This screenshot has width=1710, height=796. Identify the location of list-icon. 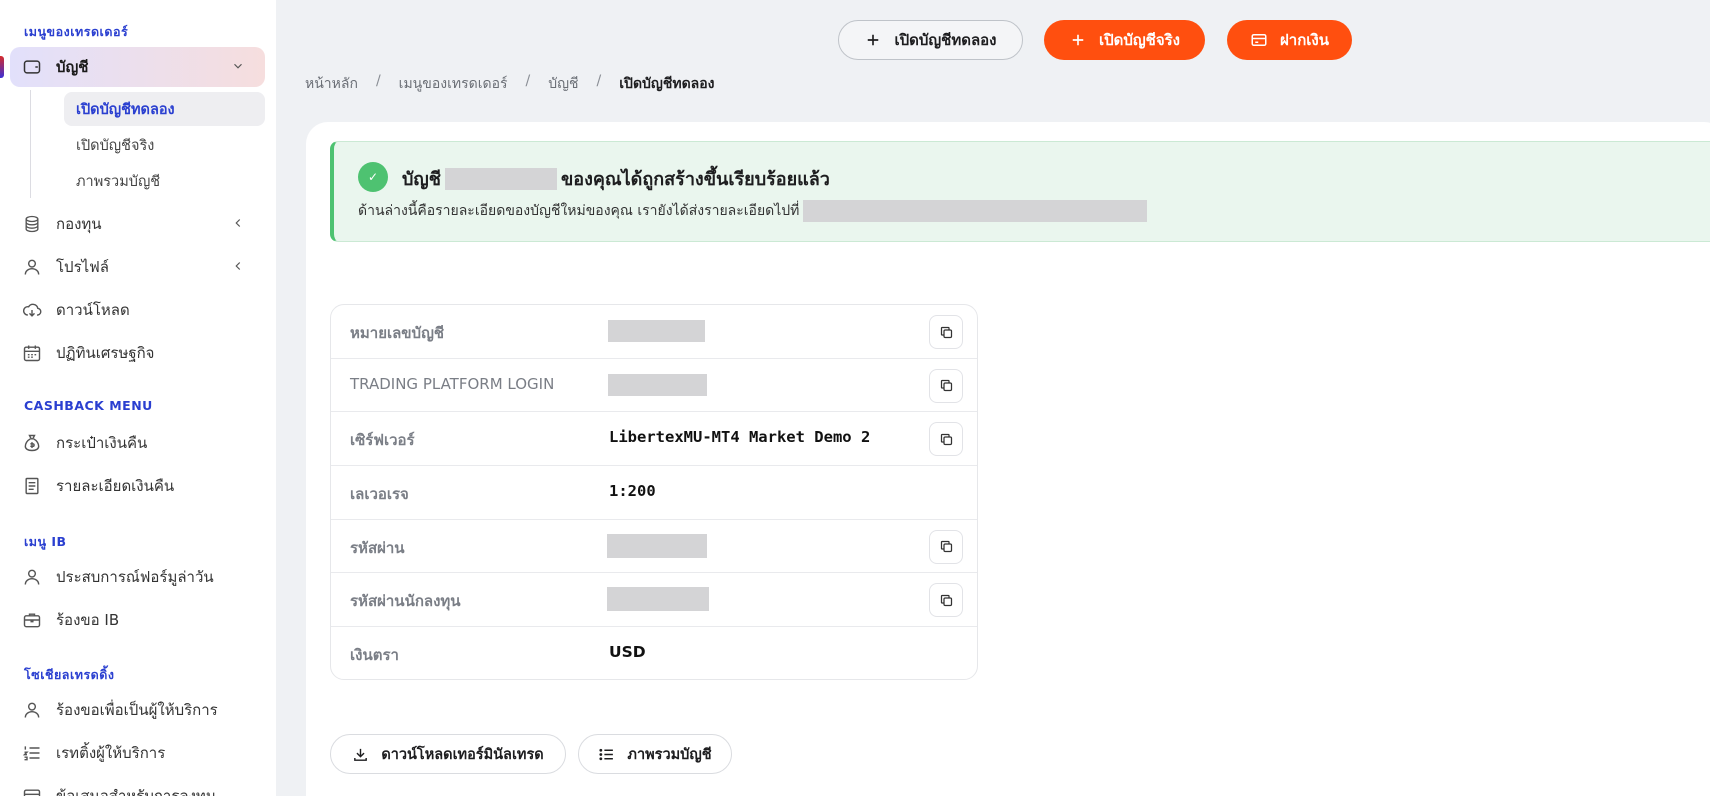
(606, 754).